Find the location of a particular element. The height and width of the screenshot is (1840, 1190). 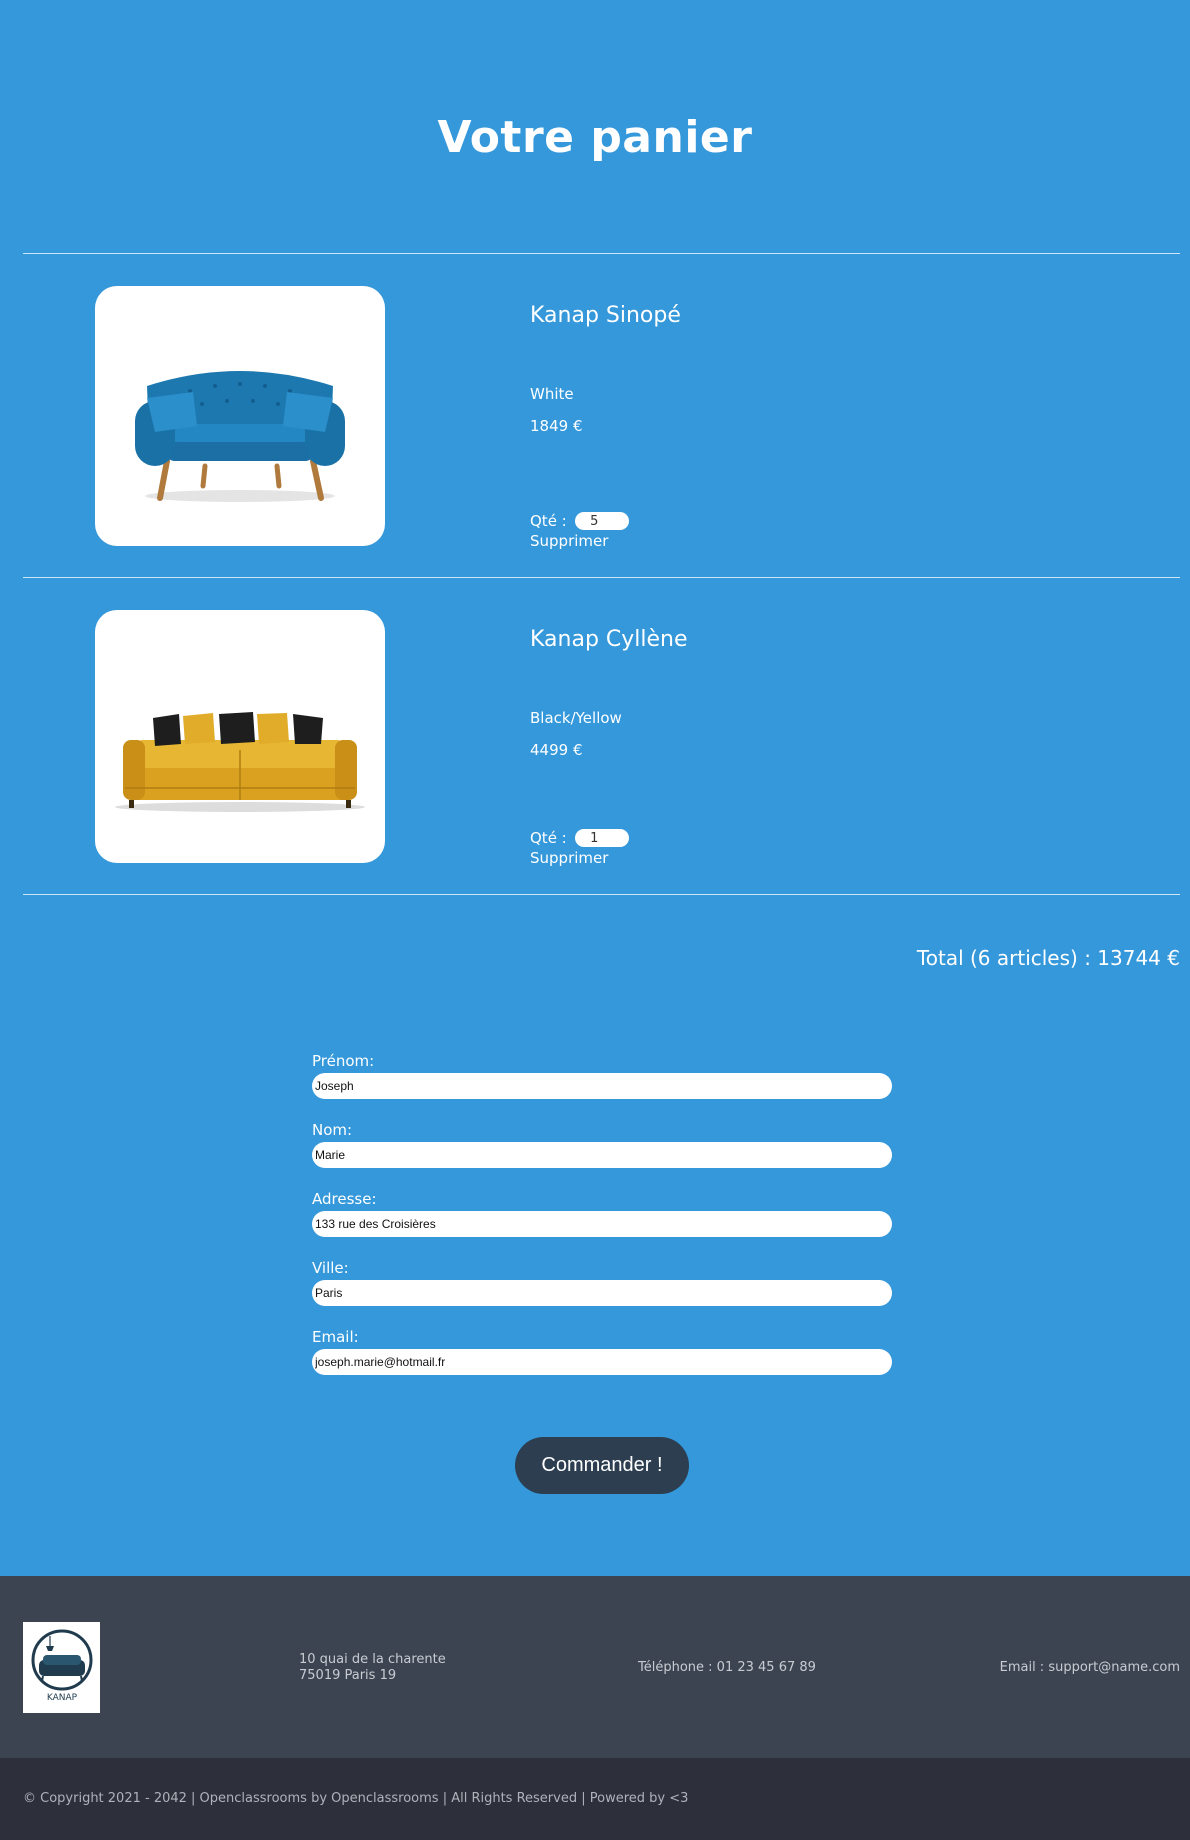

order-form: Prénom: Nom: Adresse: Ville: Email: is located at coordinates (602, 1224).